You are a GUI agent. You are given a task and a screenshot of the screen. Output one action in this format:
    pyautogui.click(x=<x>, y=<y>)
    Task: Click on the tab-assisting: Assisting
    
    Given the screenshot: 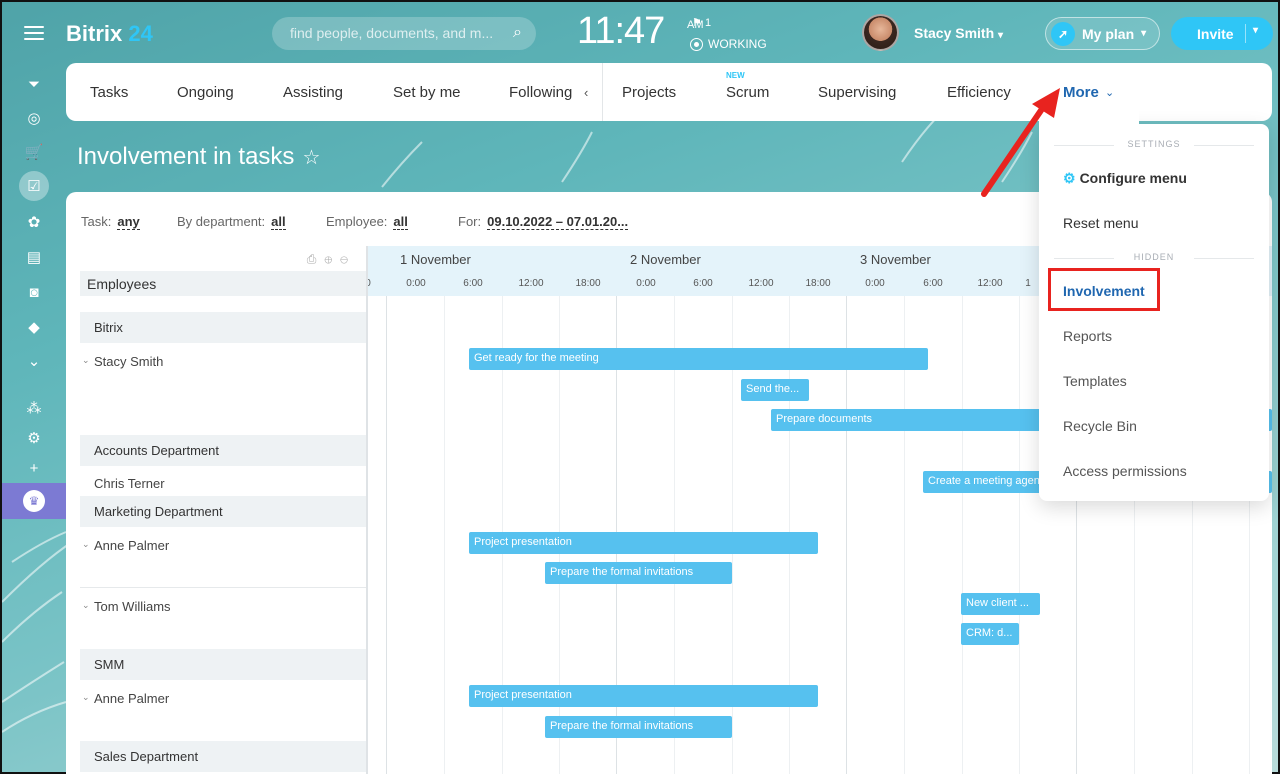 What is the action you would take?
    pyautogui.click(x=313, y=92)
    